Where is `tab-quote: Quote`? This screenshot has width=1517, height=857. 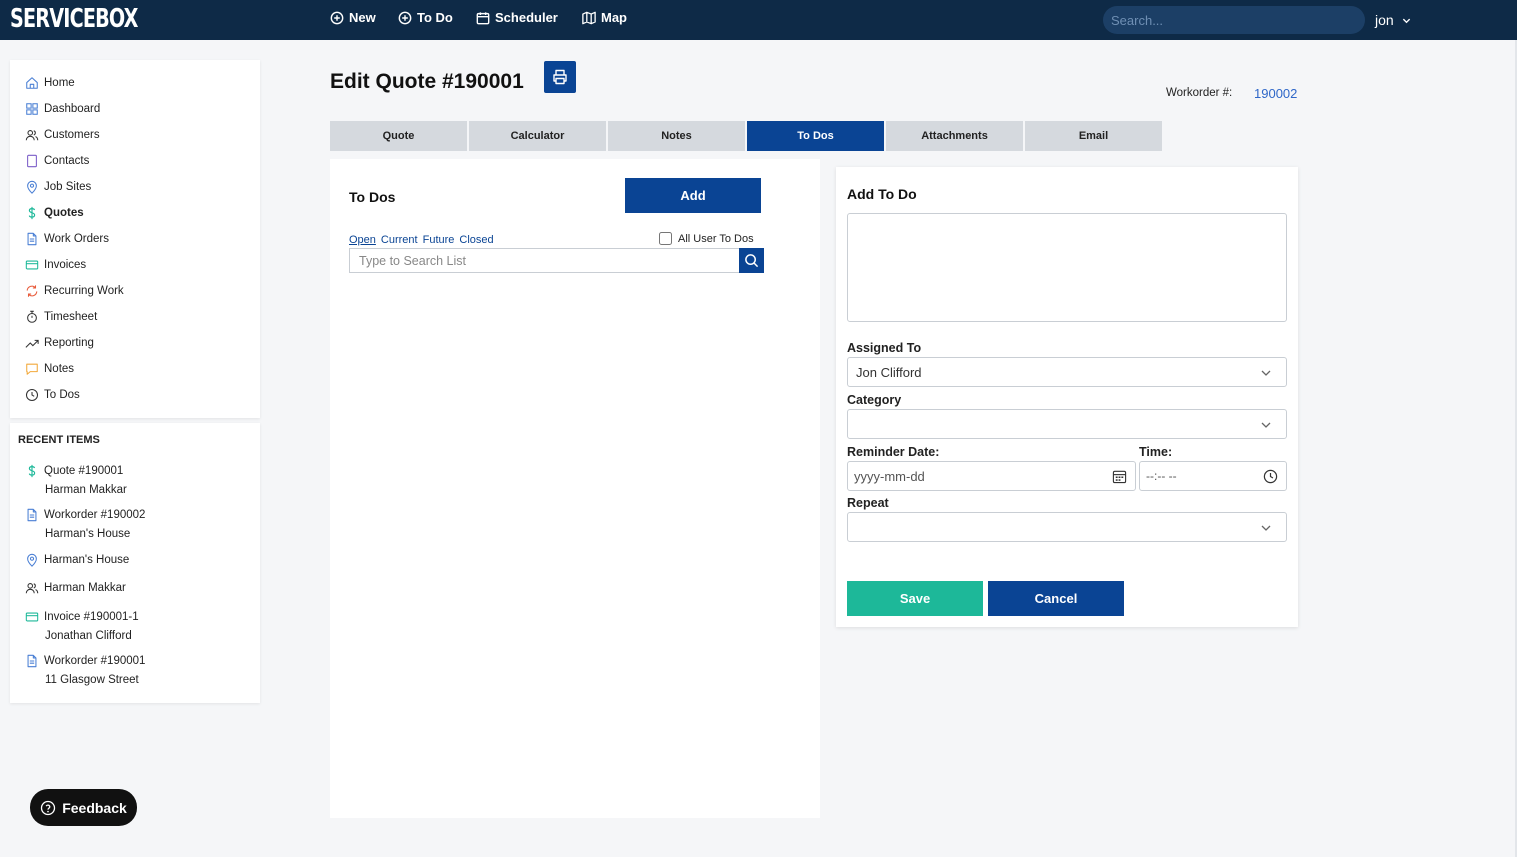
tab-quote: Quote is located at coordinates (398, 136).